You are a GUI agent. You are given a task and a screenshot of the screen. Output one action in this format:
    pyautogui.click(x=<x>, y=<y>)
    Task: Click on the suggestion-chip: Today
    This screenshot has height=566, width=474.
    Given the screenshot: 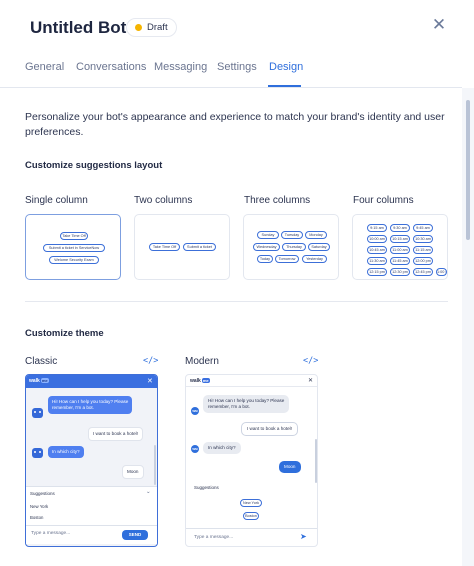 What is the action you would take?
    pyautogui.click(x=265, y=259)
    